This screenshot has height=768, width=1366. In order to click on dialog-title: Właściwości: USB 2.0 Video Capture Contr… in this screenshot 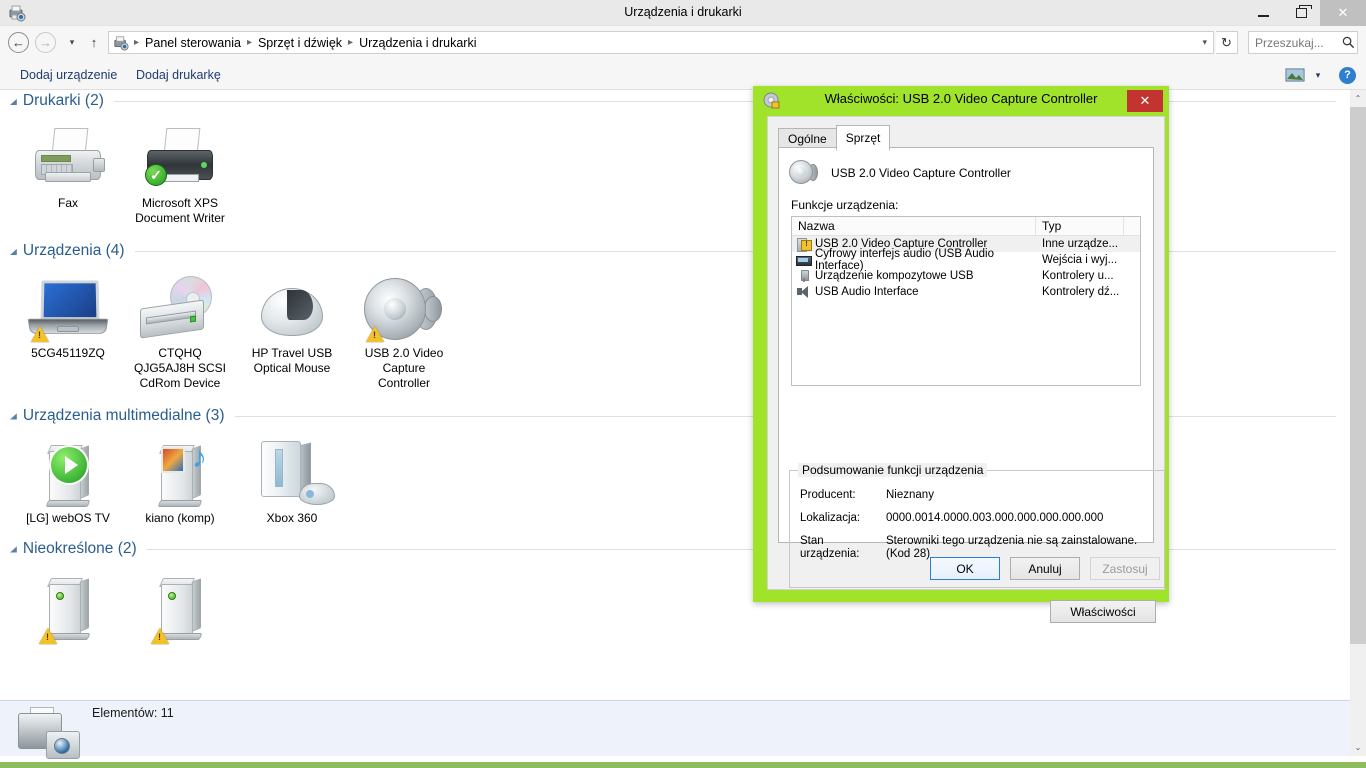, I will do `click(961, 98)`.